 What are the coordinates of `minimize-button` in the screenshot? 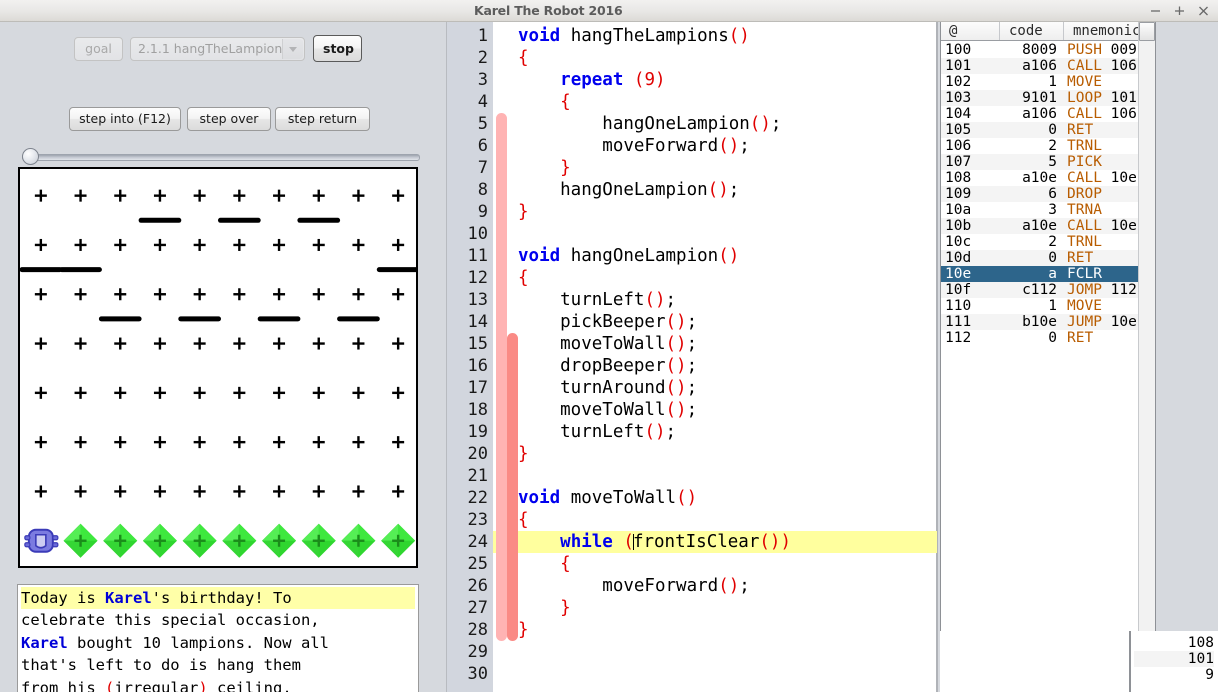 It's located at (1155, 10).